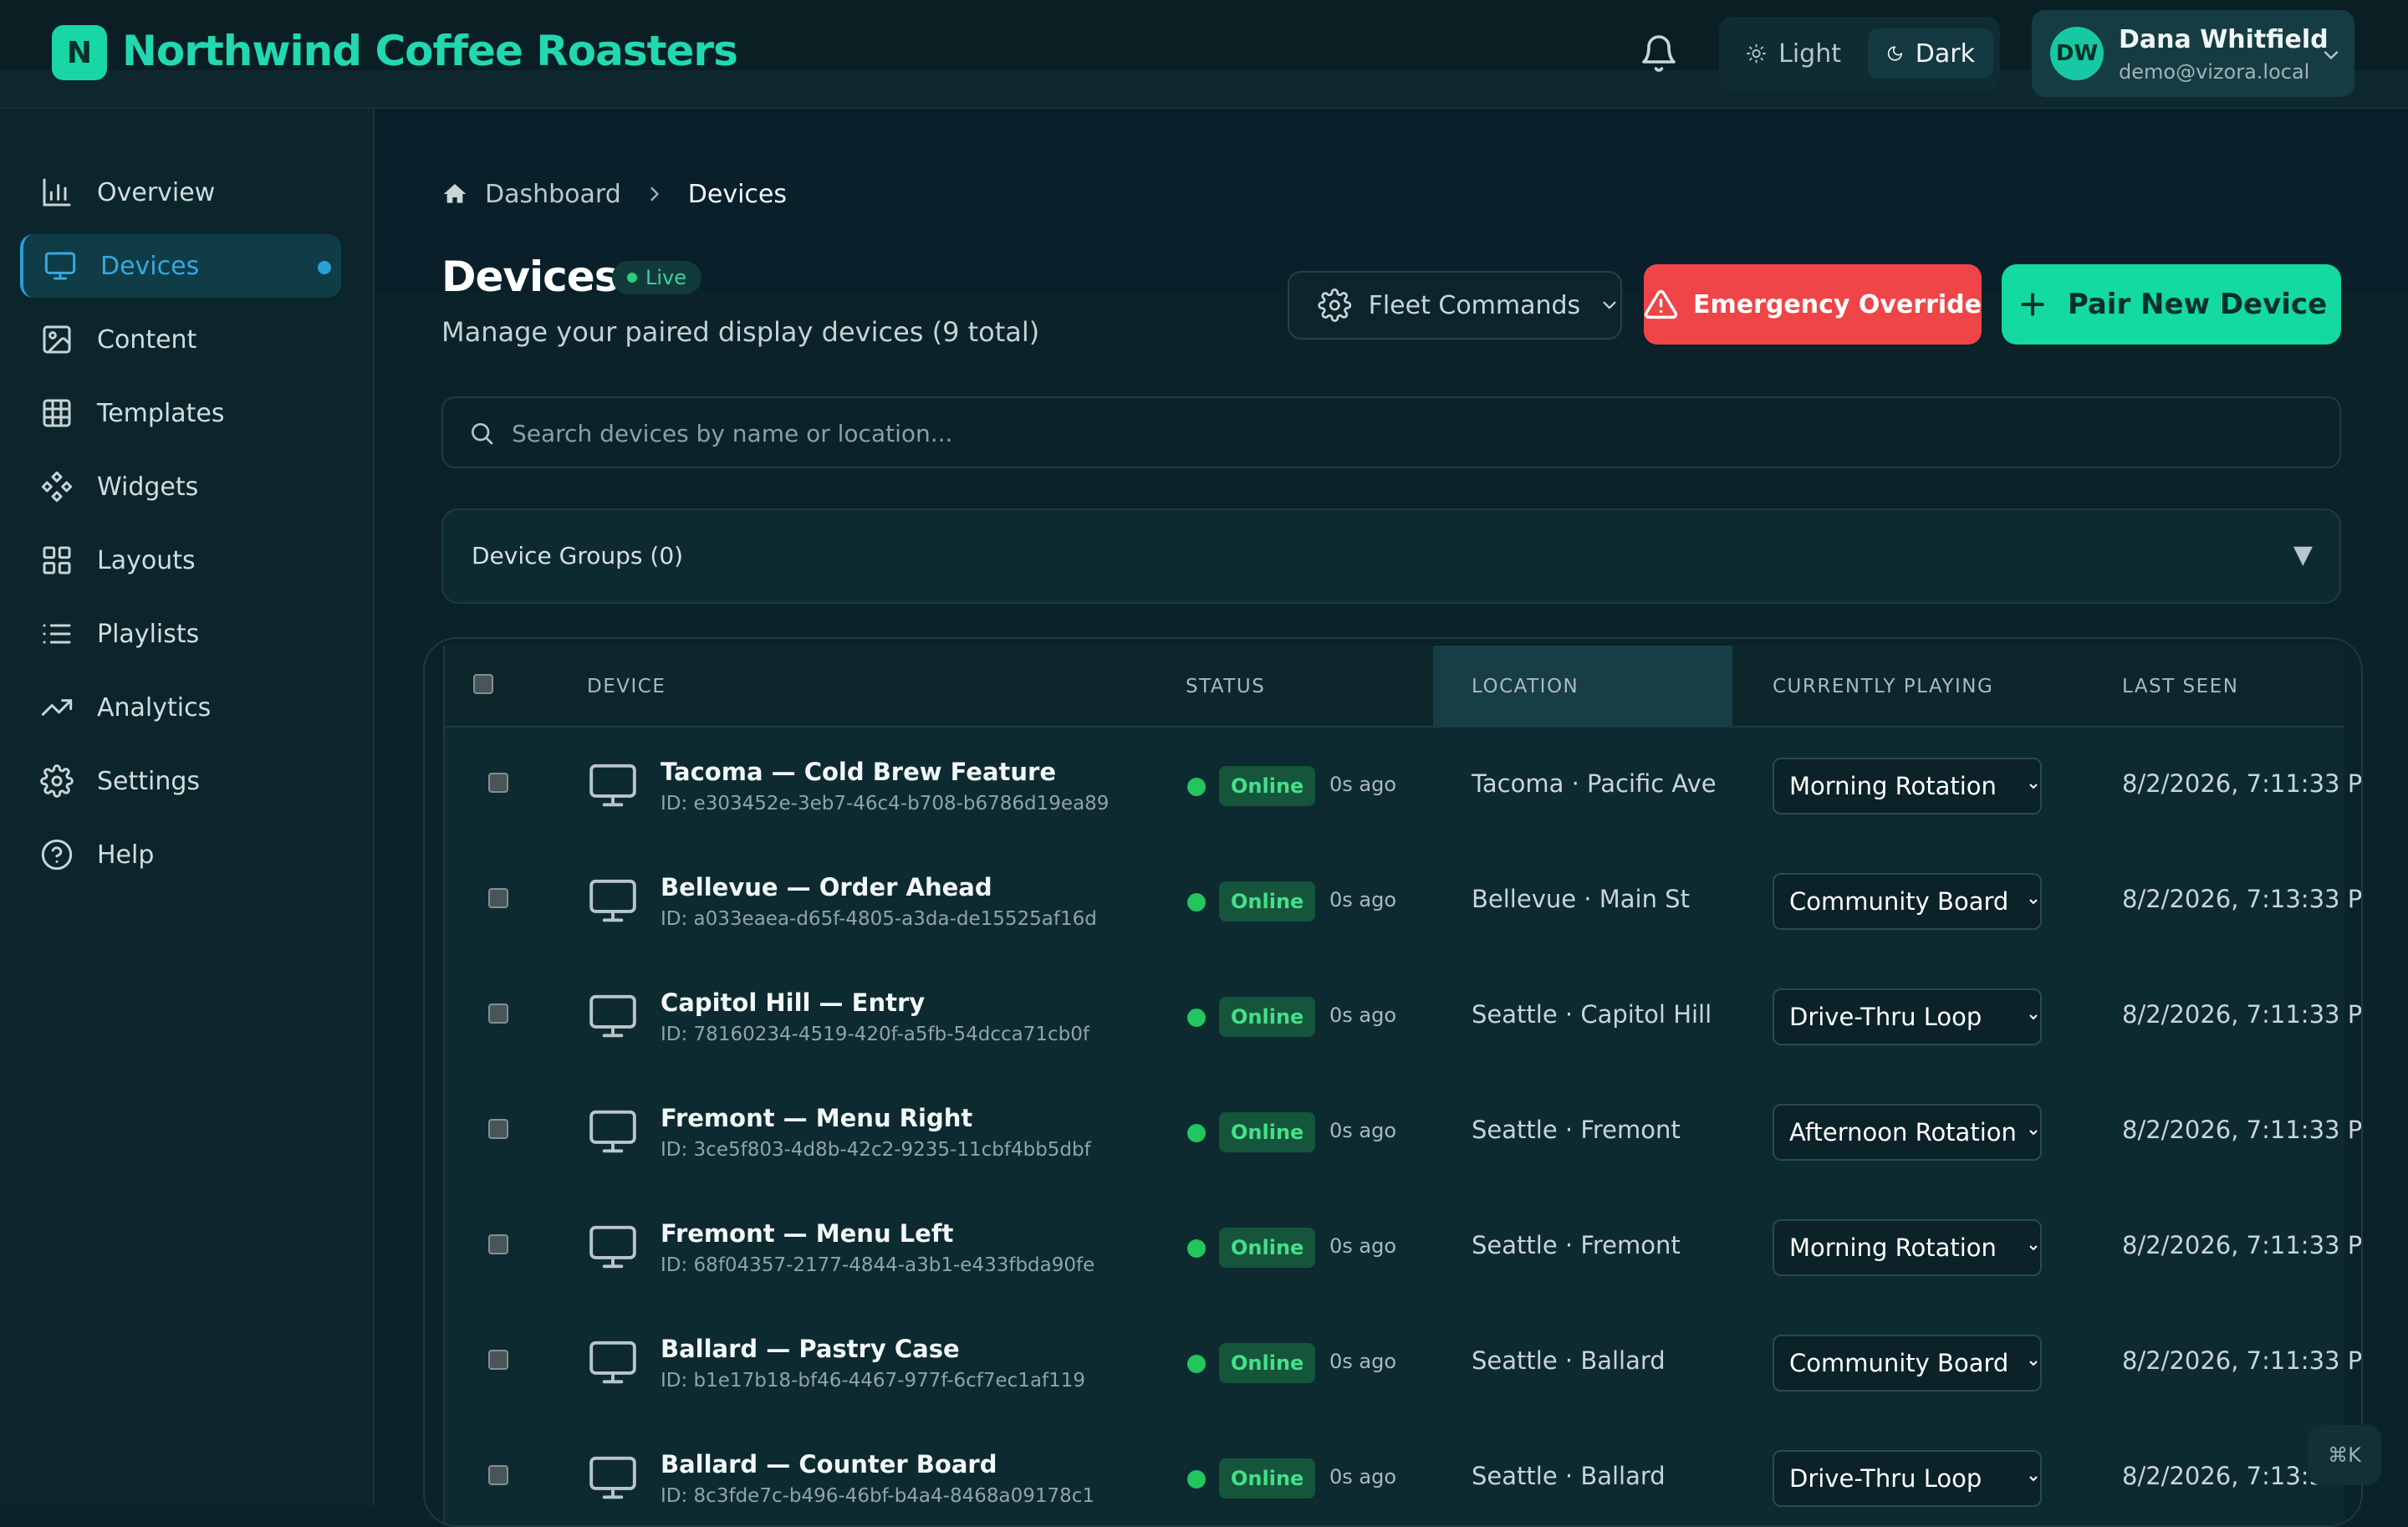 The height and width of the screenshot is (1527, 2408). I want to click on sidebar-item-templates: Templates, so click(180, 413).